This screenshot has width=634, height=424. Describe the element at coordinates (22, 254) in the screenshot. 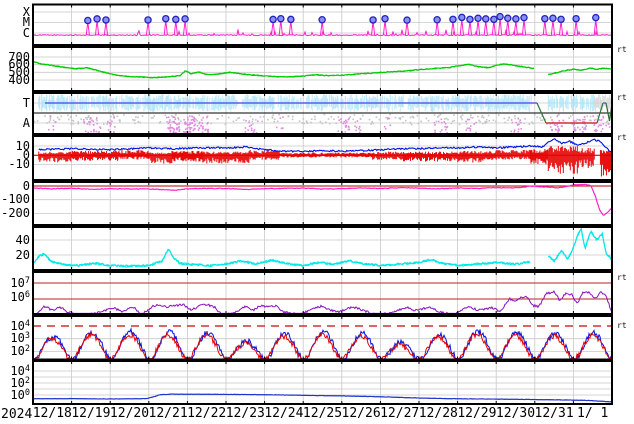

I see `ylabel-density-20: 20` at that location.